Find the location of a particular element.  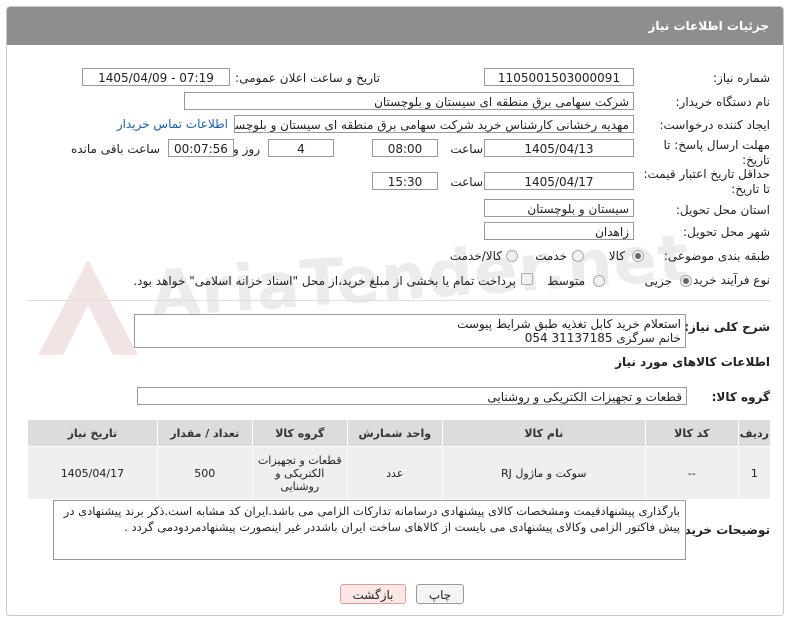

description-line-1: استعلام خرید کابل تغذیه طبق شرایط پیوست is located at coordinates (569, 324).